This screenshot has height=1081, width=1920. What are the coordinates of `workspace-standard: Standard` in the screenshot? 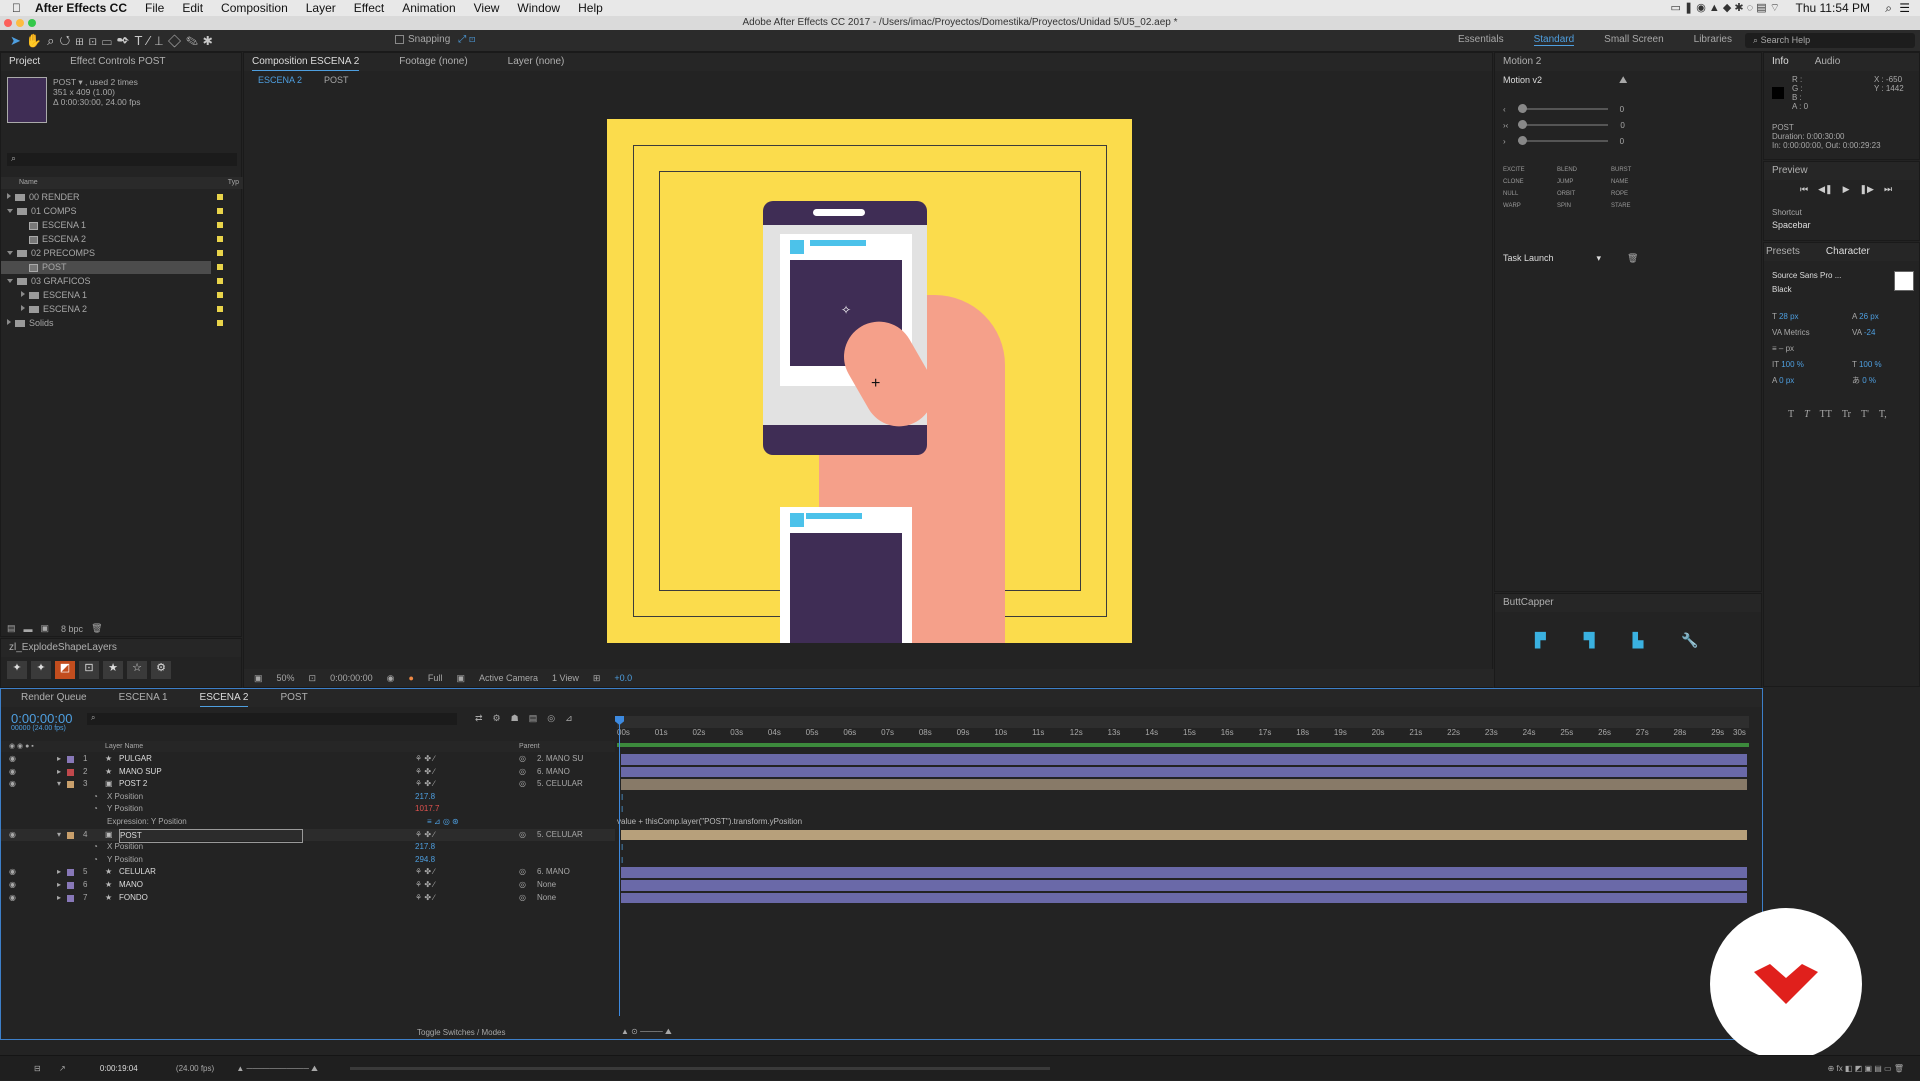 It's located at (1554, 40).